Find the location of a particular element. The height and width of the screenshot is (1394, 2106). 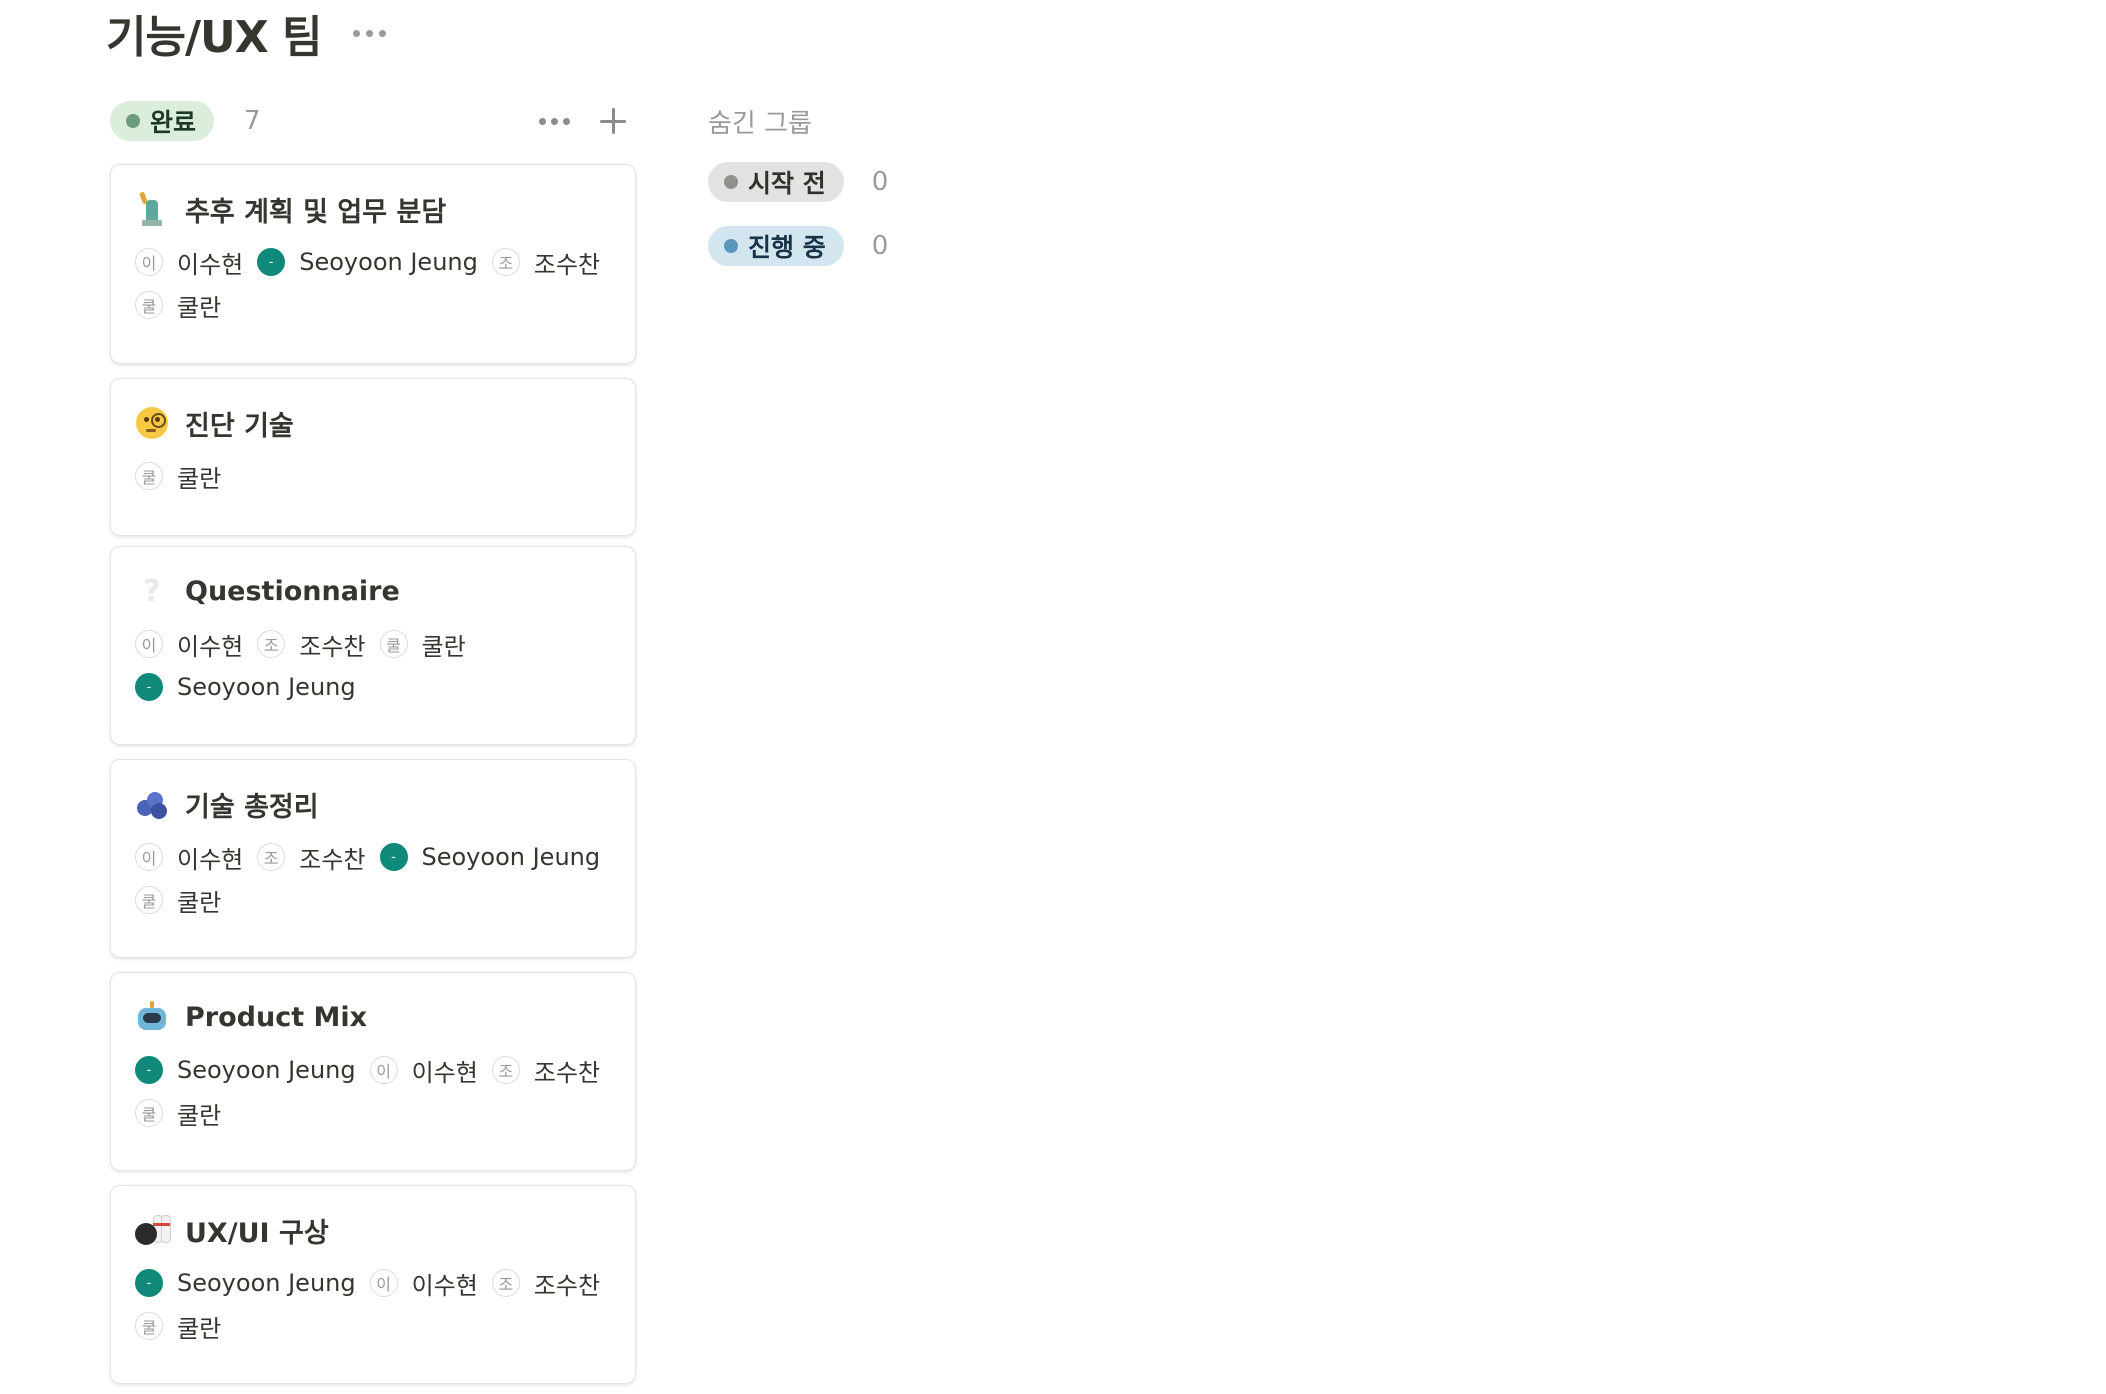

hidden-groups: 숨긴 그룹 시작 전 0 진행 중 0 is located at coordinates (838, 181).